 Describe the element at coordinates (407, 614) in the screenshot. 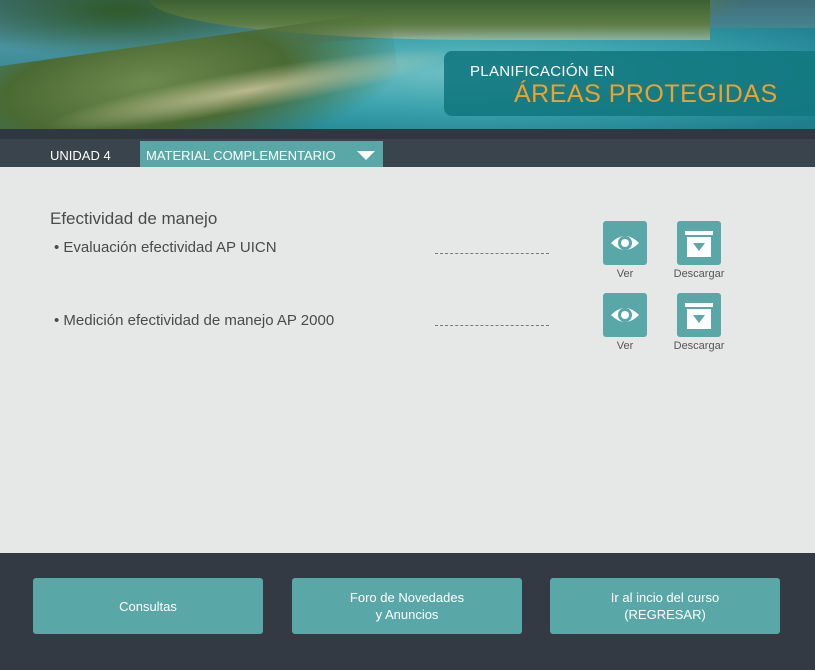

I see `foro-label-line2: y Anuncios` at that location.